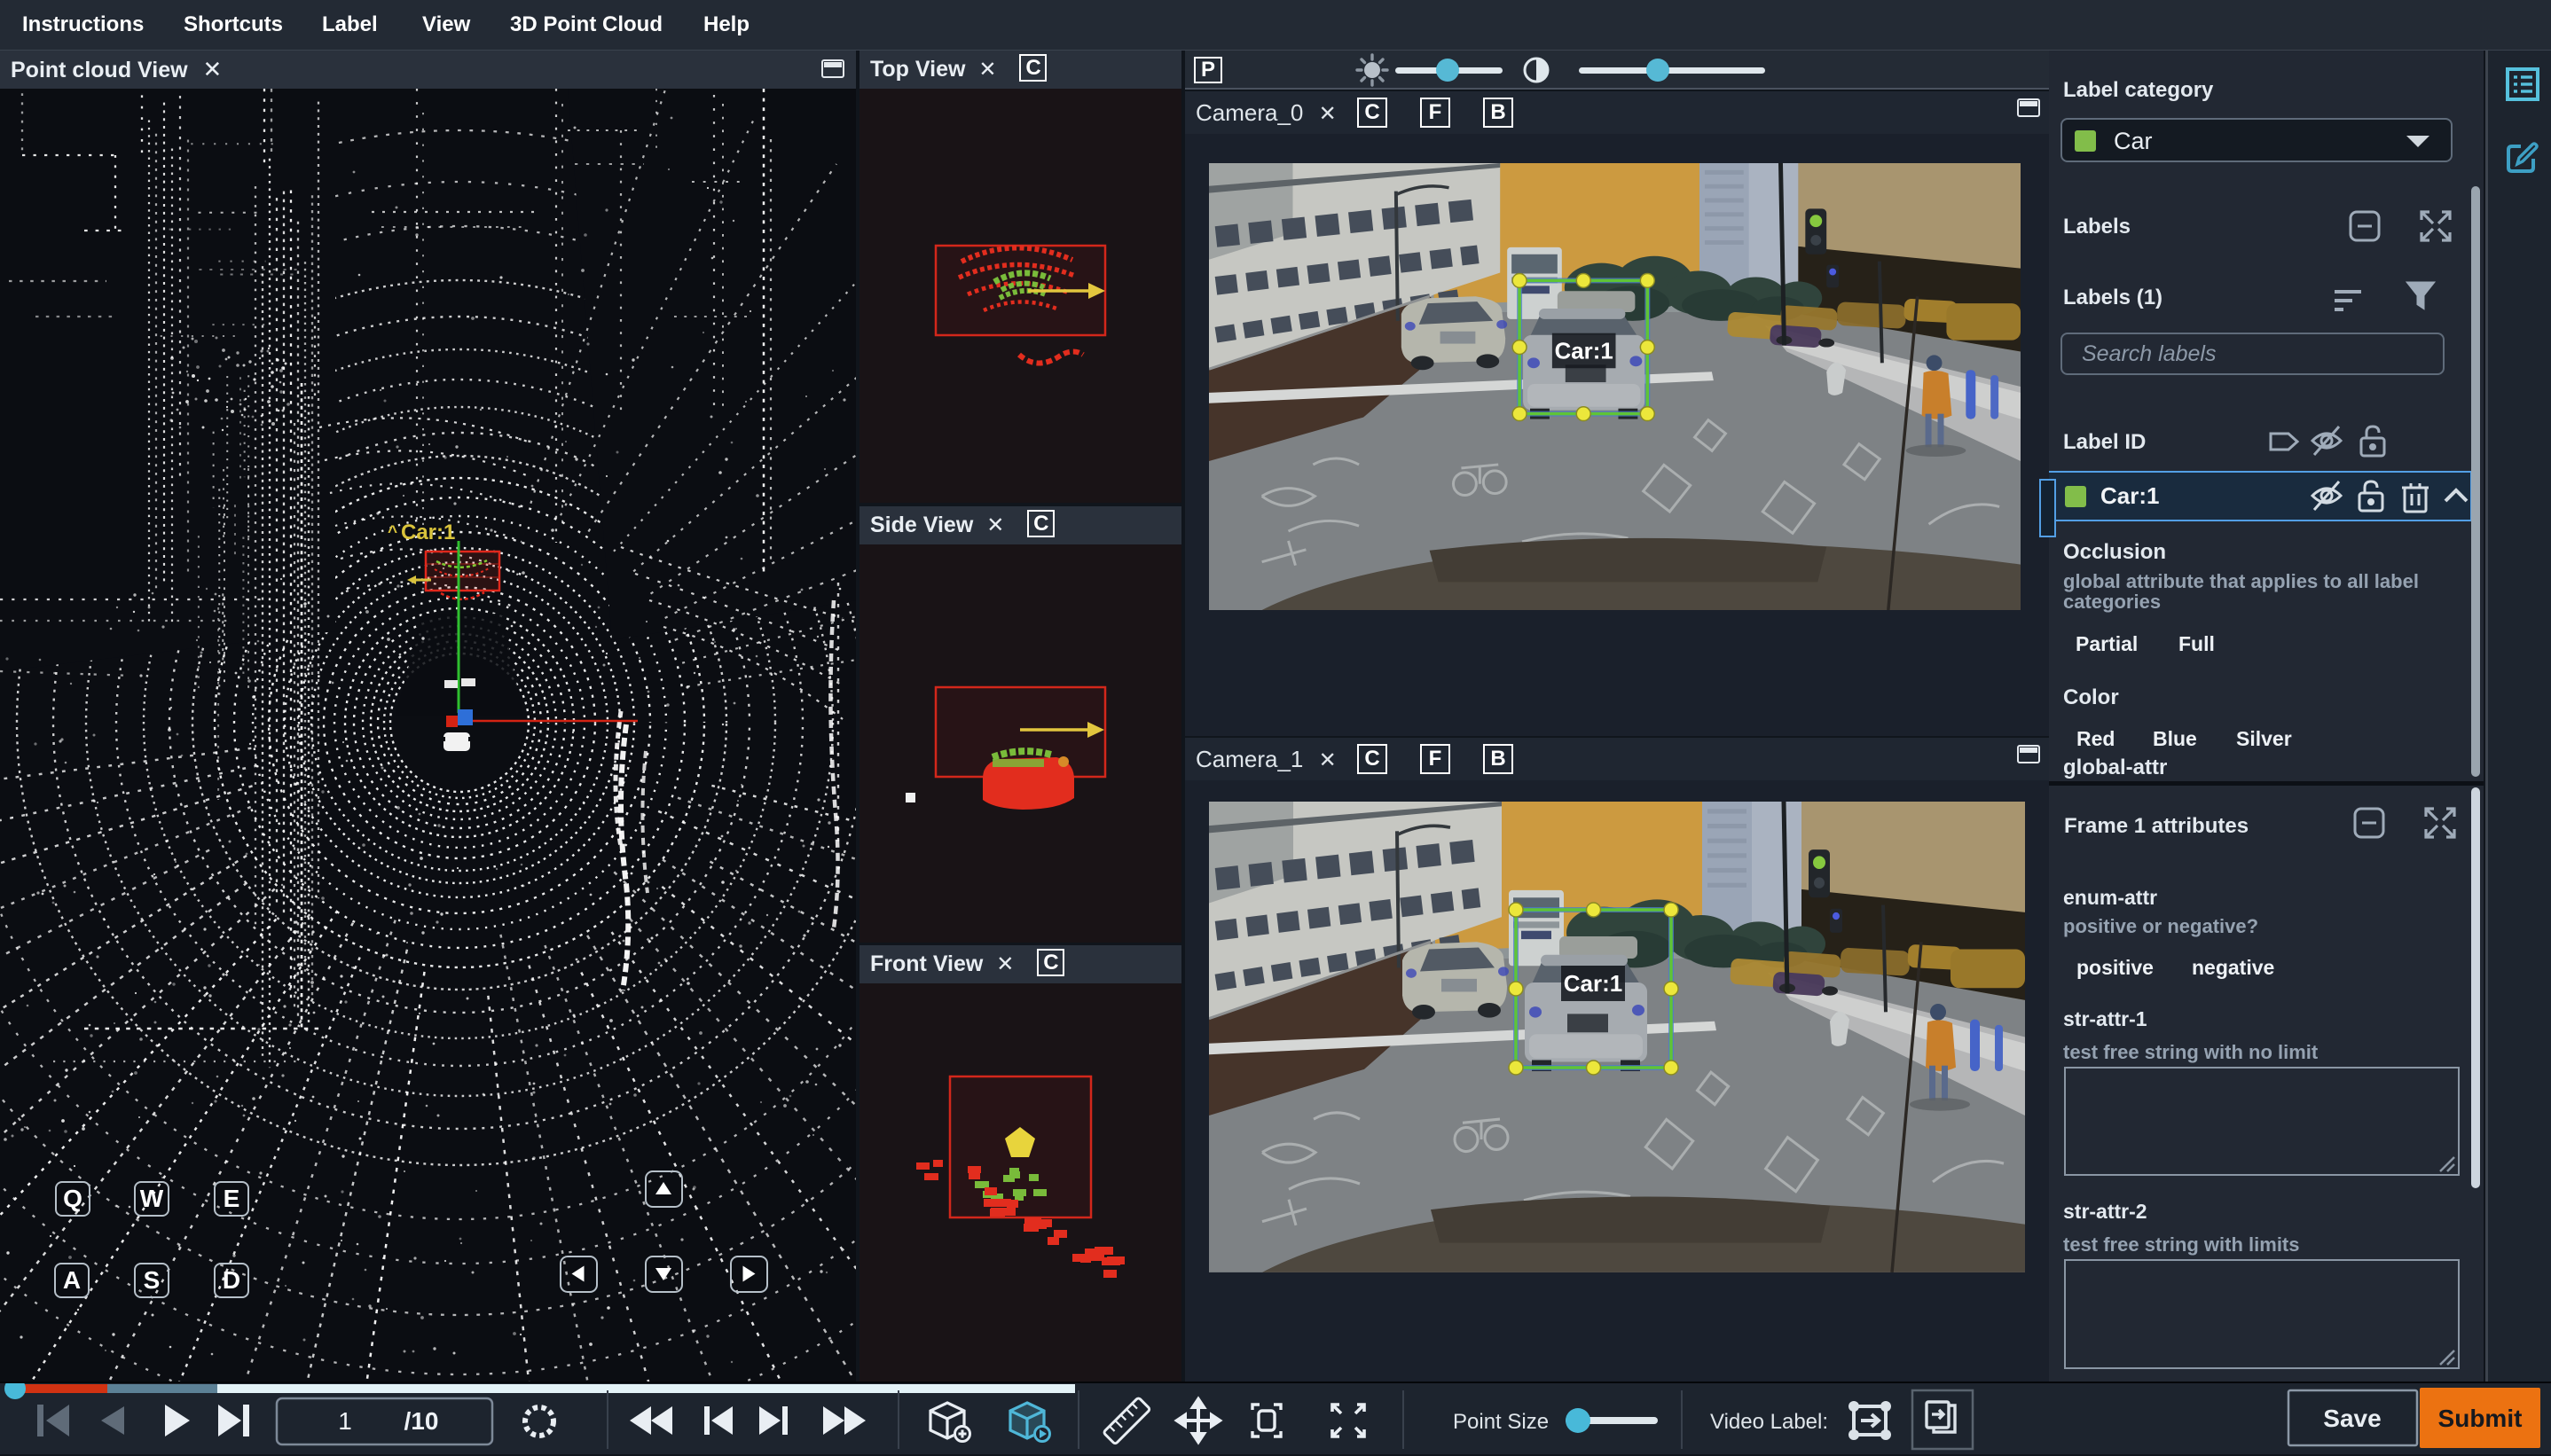 The width and height of the screenshot is (2551, 1456). What do you see at coordinates (345, 1421) in the screenshot?
I see `svg-text: 1` at bounding box center [345, 1421].